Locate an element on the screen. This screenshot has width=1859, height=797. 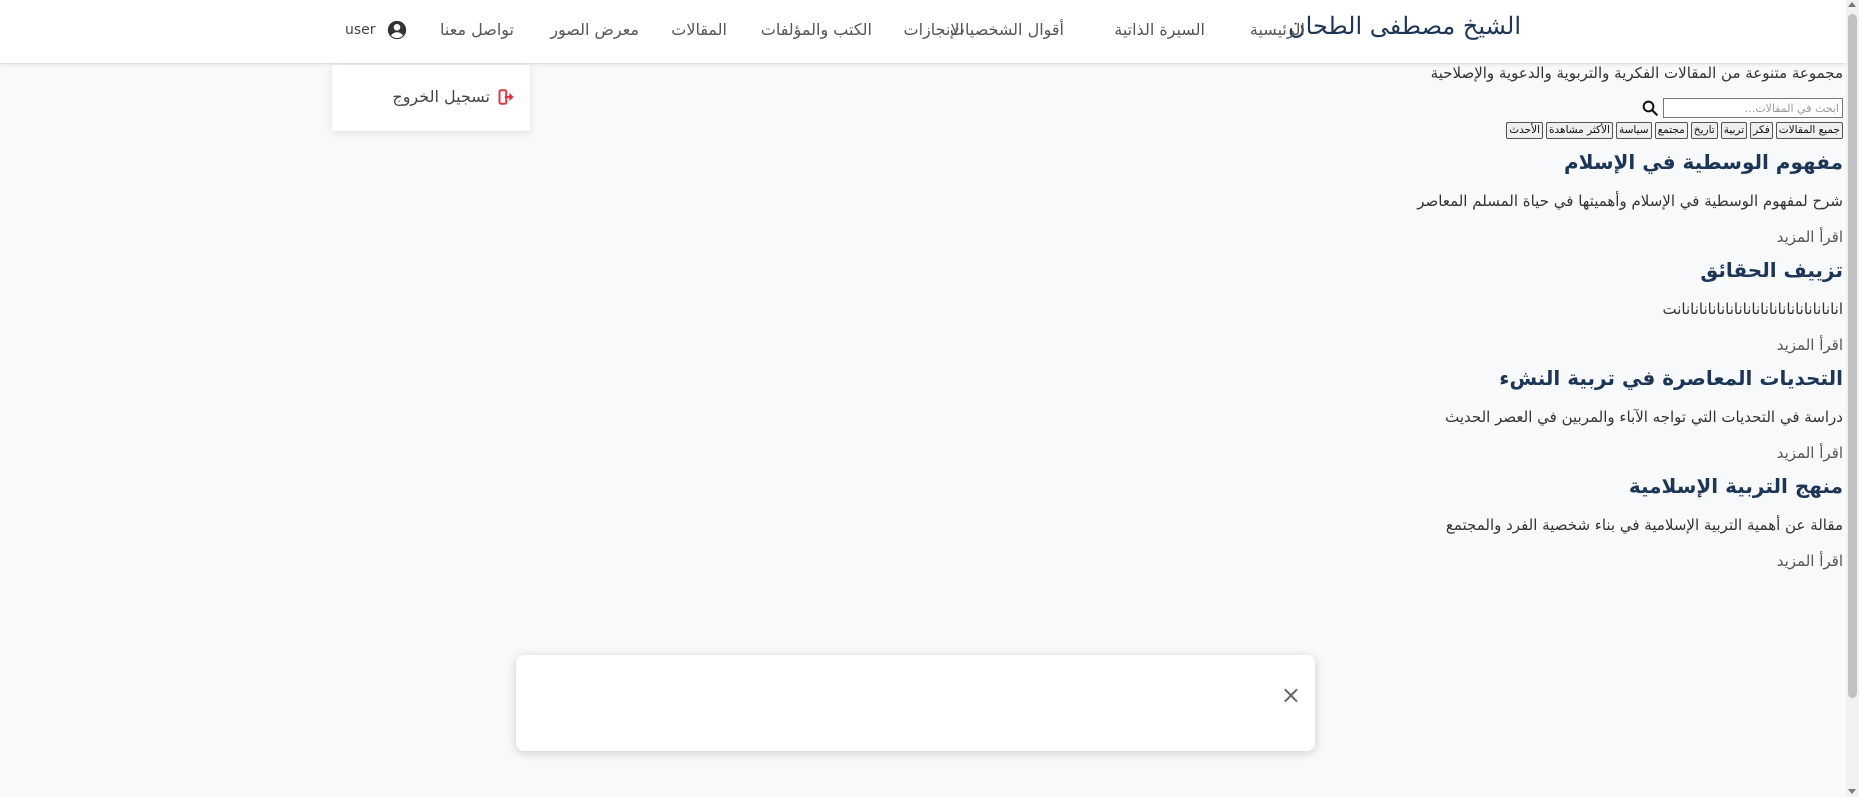
site-brand: الشيخ مصطفى الطحان is located at coordinates (1404, 26).